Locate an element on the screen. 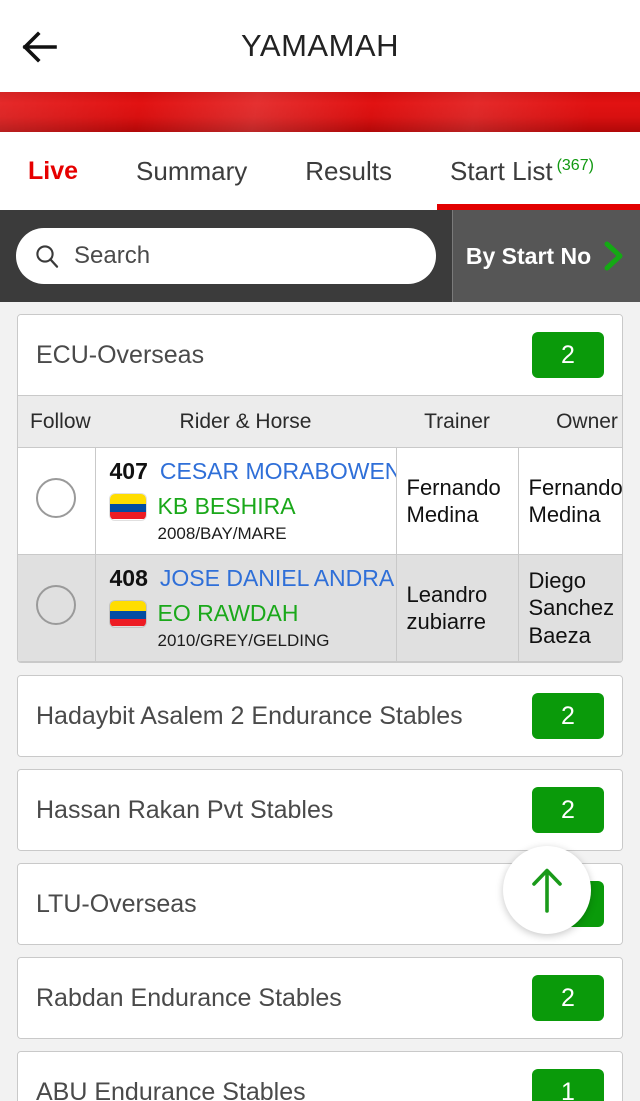 This screenshot has height=1101, width=640. group-count-badge: 1 is located at coordinates (568, 1085).